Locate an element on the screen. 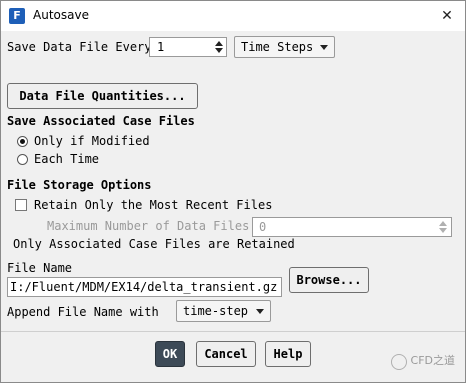 The image size is (466, 383). save-every-value: 1 is located at coordinates (160, 47).